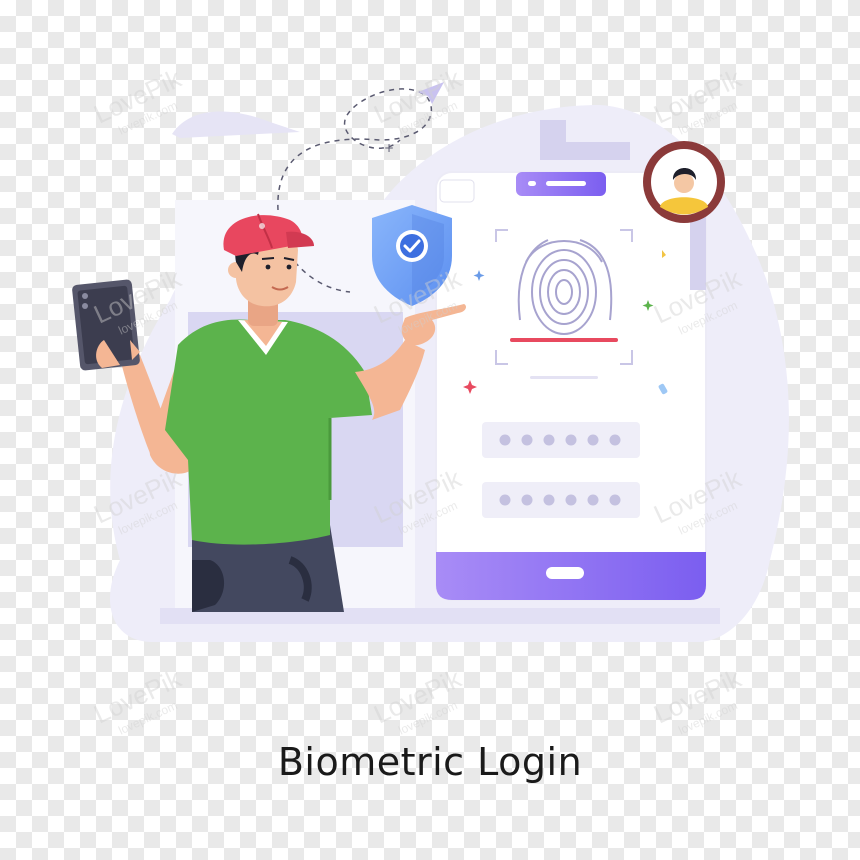 The height and width of the screenshot is (860, 860). I want to click on home-button, so click(565, 573).